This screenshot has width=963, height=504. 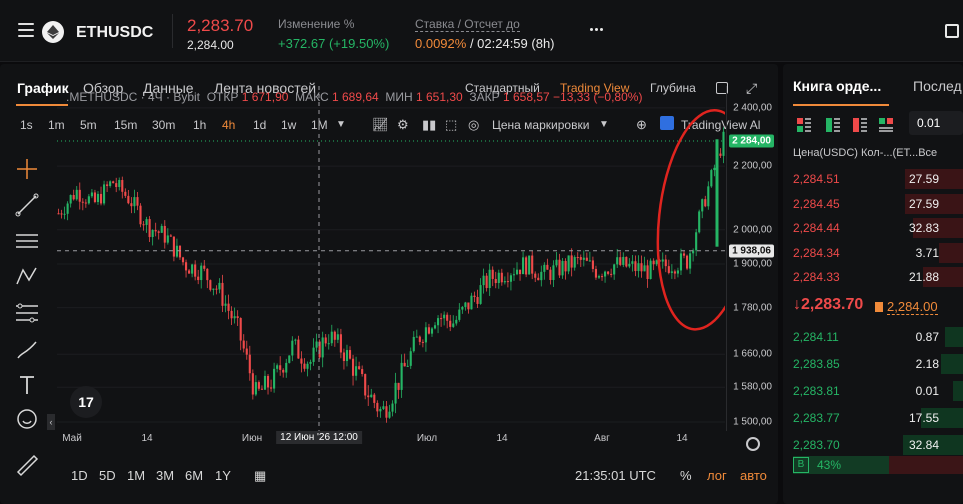 I want to click on bid-row: 2,284.11 0.87, so click(x=873, y=337).